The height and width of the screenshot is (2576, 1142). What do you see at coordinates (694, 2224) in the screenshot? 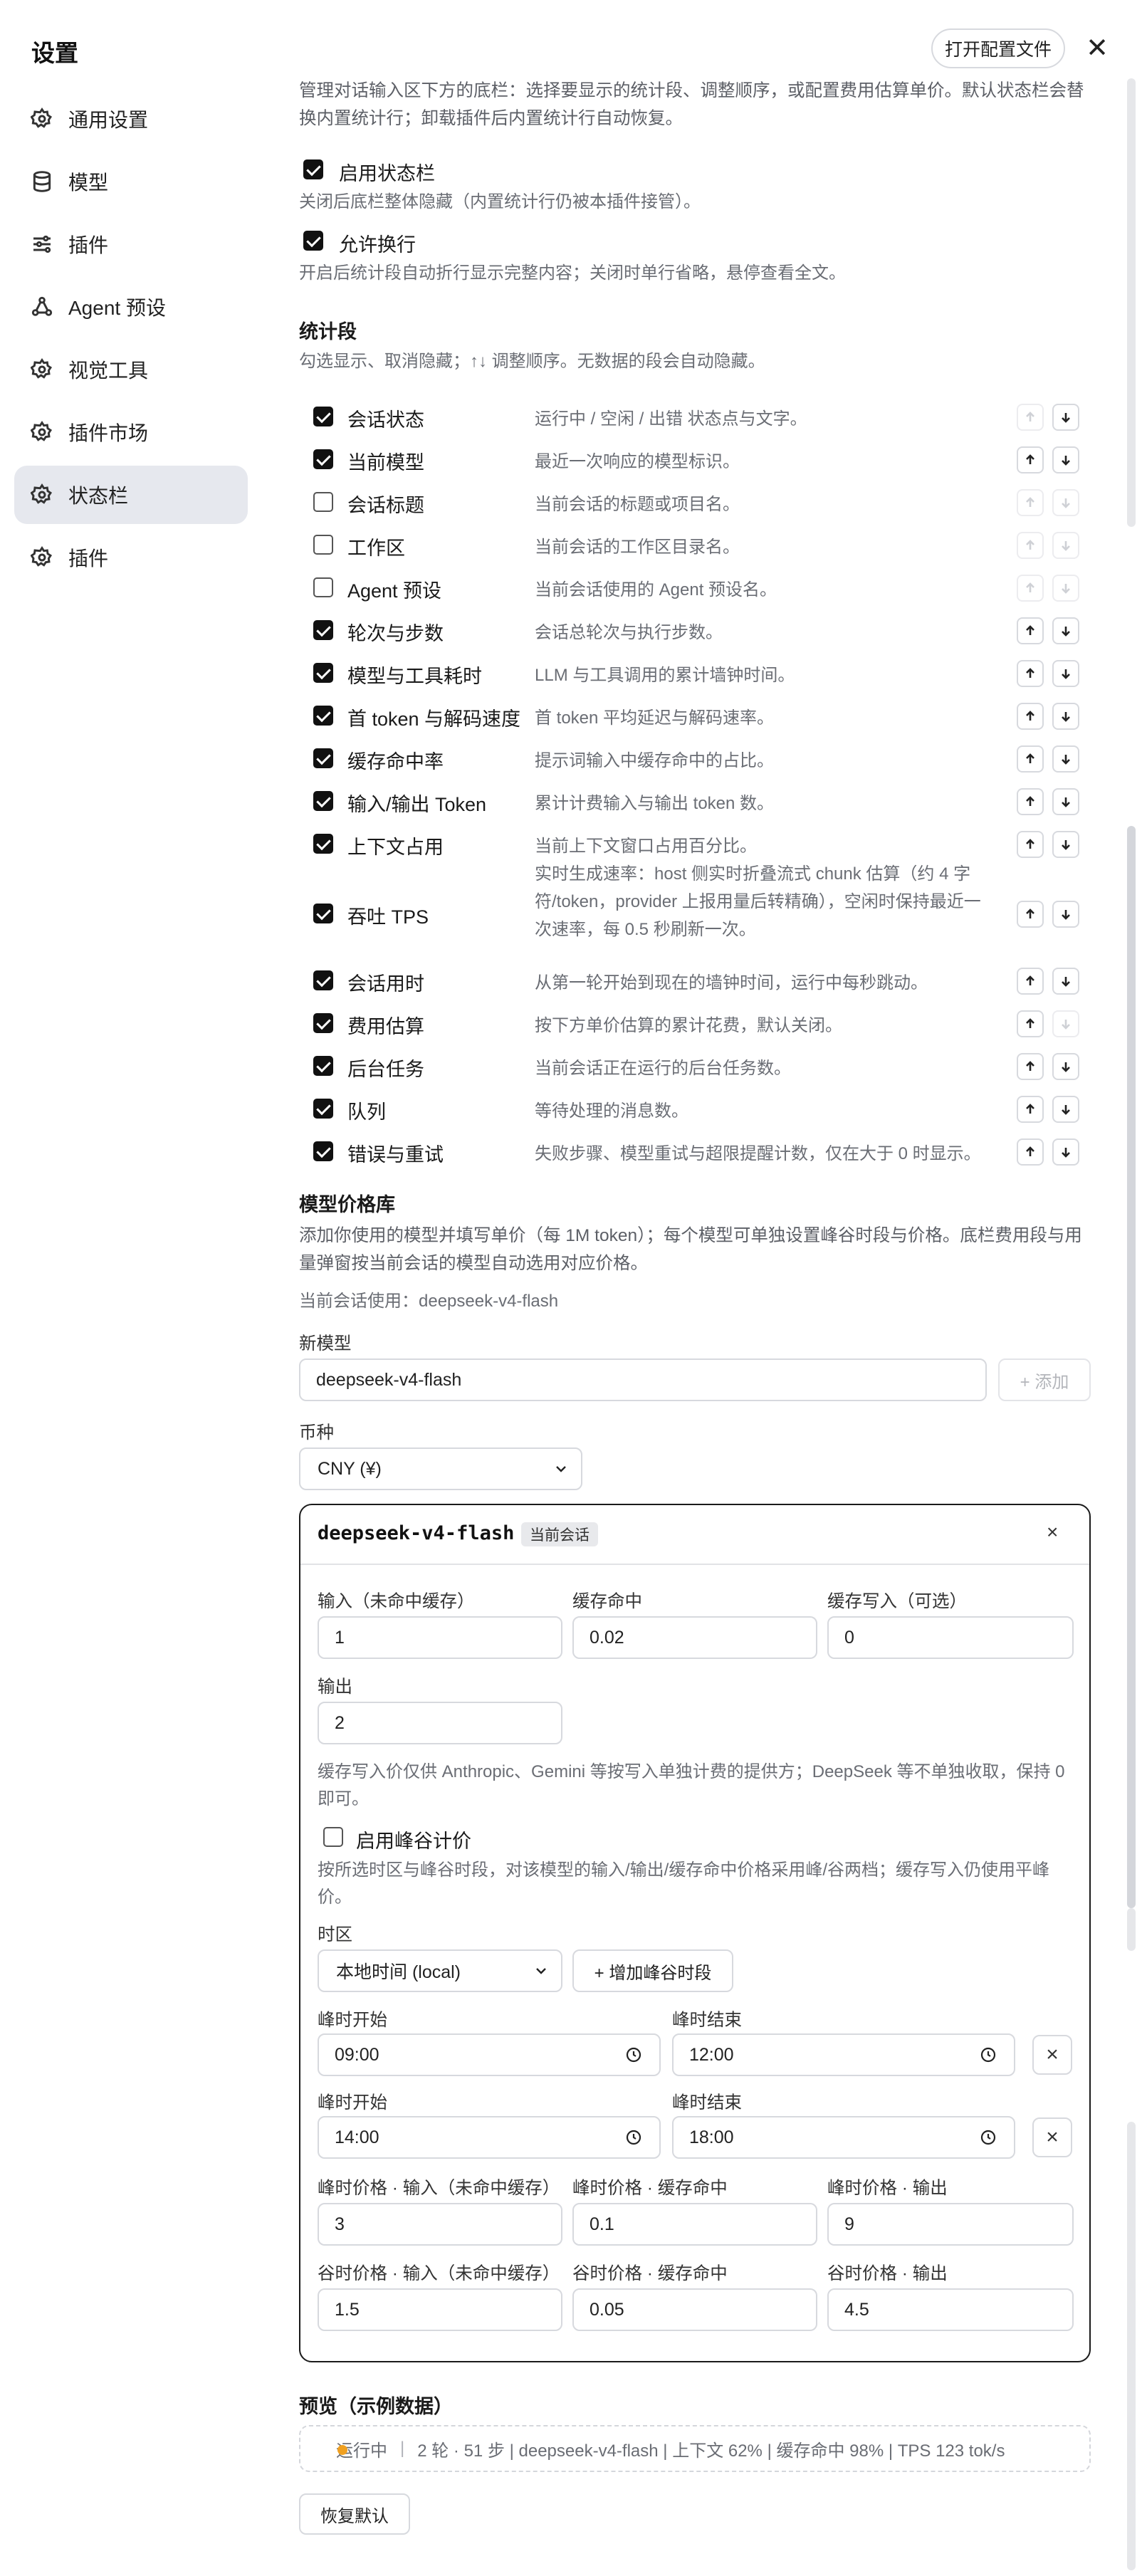
I see `peak-cache-field: 0.1` at bounding box center [694, 2224].